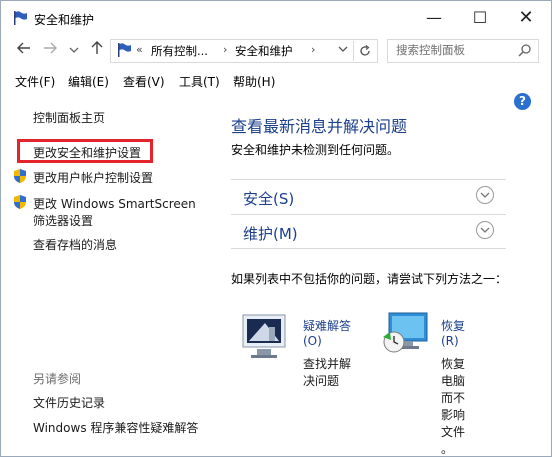 This screenshot has width=552, height=457. I want to click on suggestion-text: 如果列表中不包括你的问题，请尝试下列方法之一：, so click(369, 279).